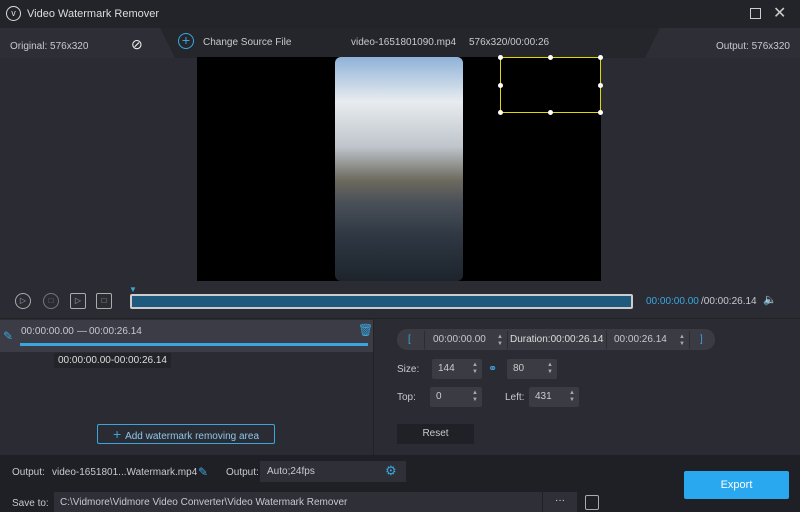 The width and height of the screenshot is (800, 512). What do you see at coordinates (515, 397) in the screenshot?
I see `left-label: Left:` at bounding box center [515, 397].